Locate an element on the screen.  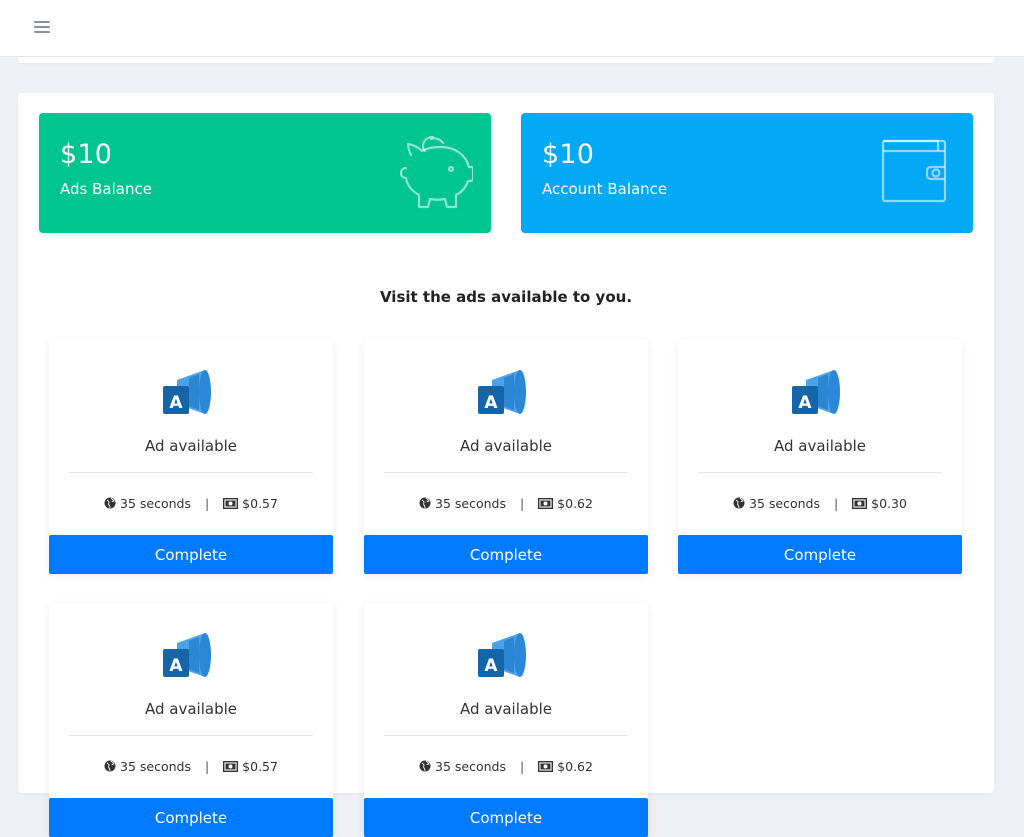
account-balance-amount: $10 is located at coordinates (568, 154).